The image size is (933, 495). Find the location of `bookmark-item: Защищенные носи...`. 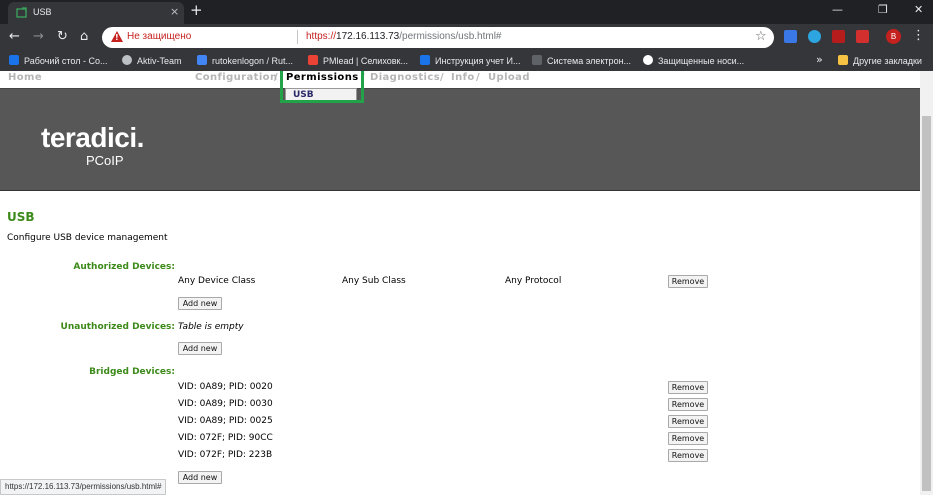

bookmark-item: Защищенные носи... is located at coordinates (693, 62).